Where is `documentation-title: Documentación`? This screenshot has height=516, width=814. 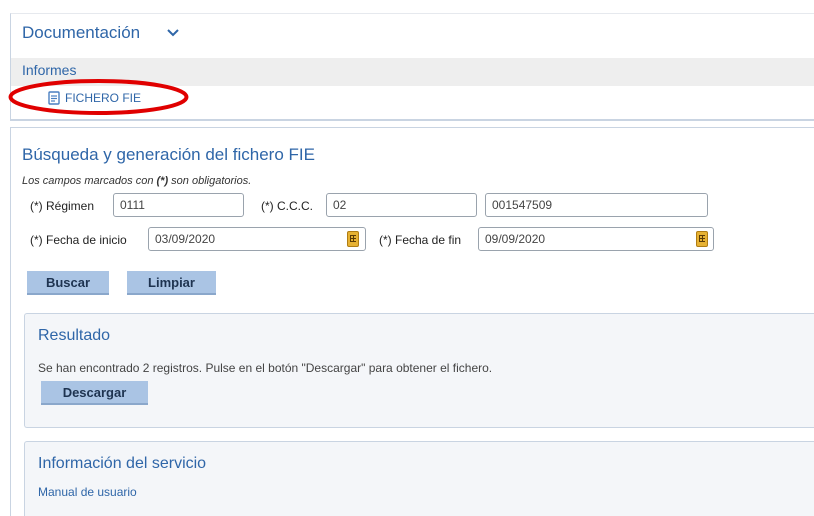 documentation-title: Documentación is located at coordinates (81, 32).